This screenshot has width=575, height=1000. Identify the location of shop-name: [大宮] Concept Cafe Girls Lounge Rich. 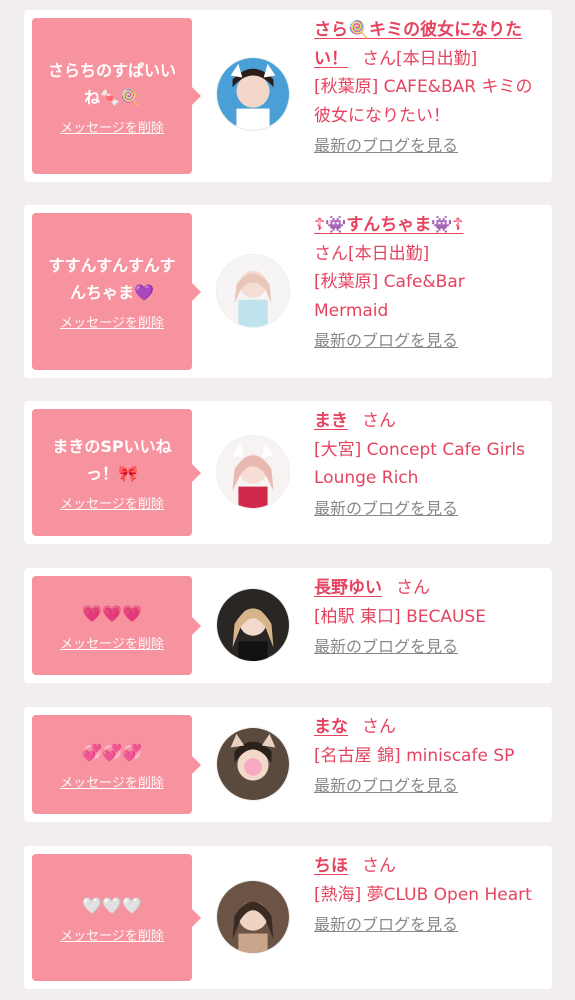
(419, 464).